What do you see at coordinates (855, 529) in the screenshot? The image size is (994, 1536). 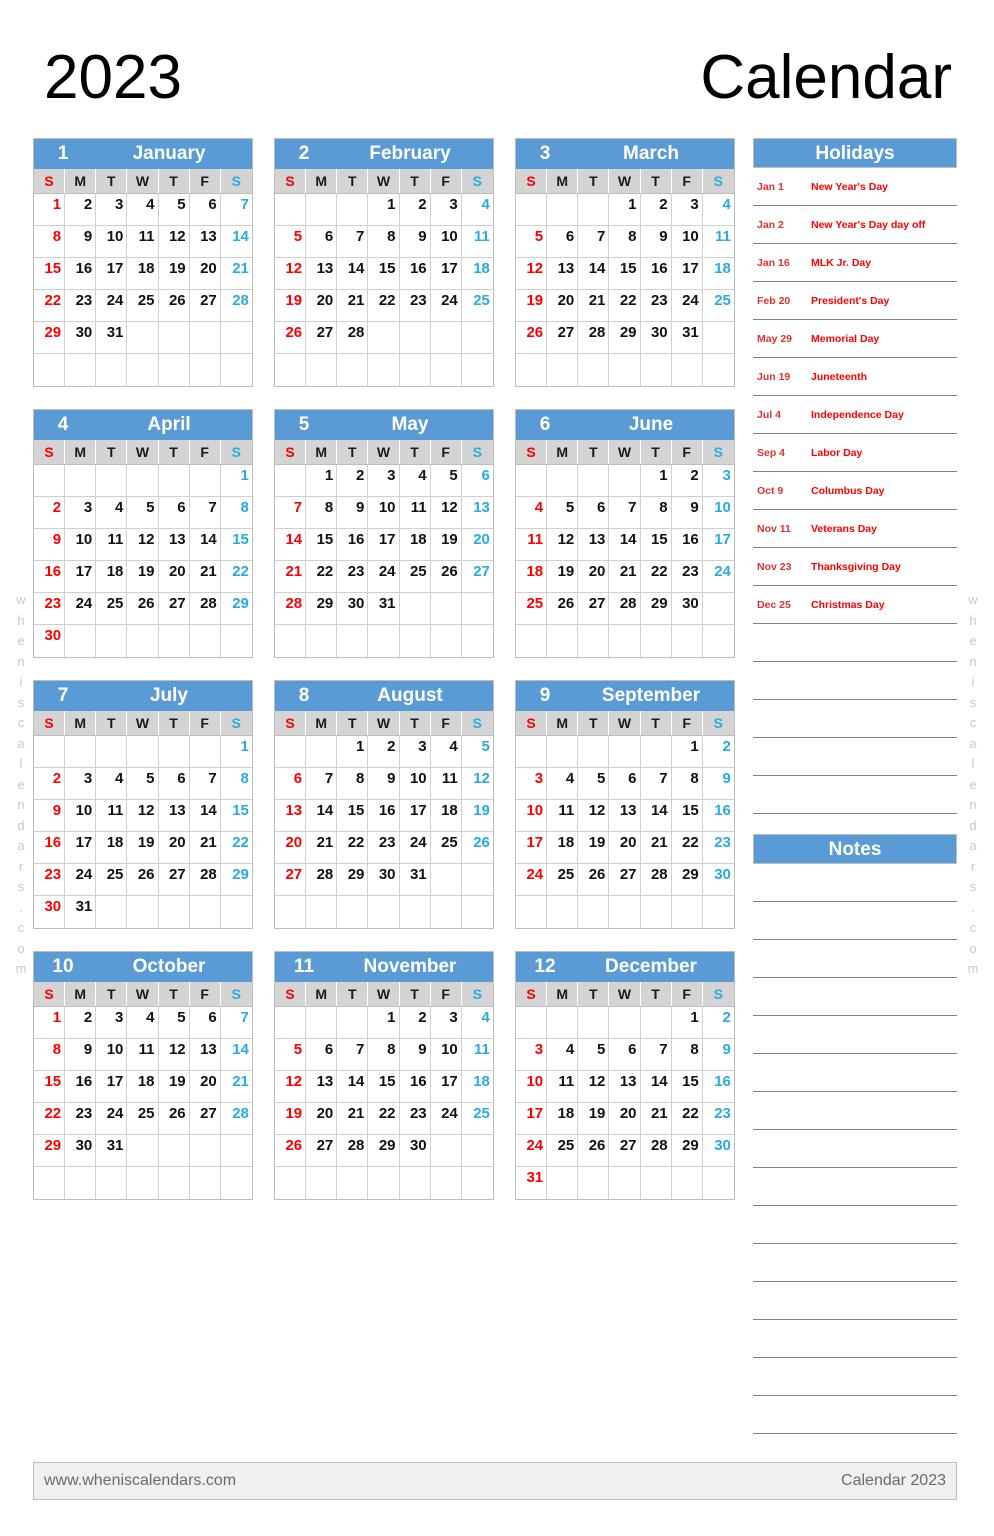 I see `holiday-row: Nov 11 Veterans Day` at bounding box center [855, 529].